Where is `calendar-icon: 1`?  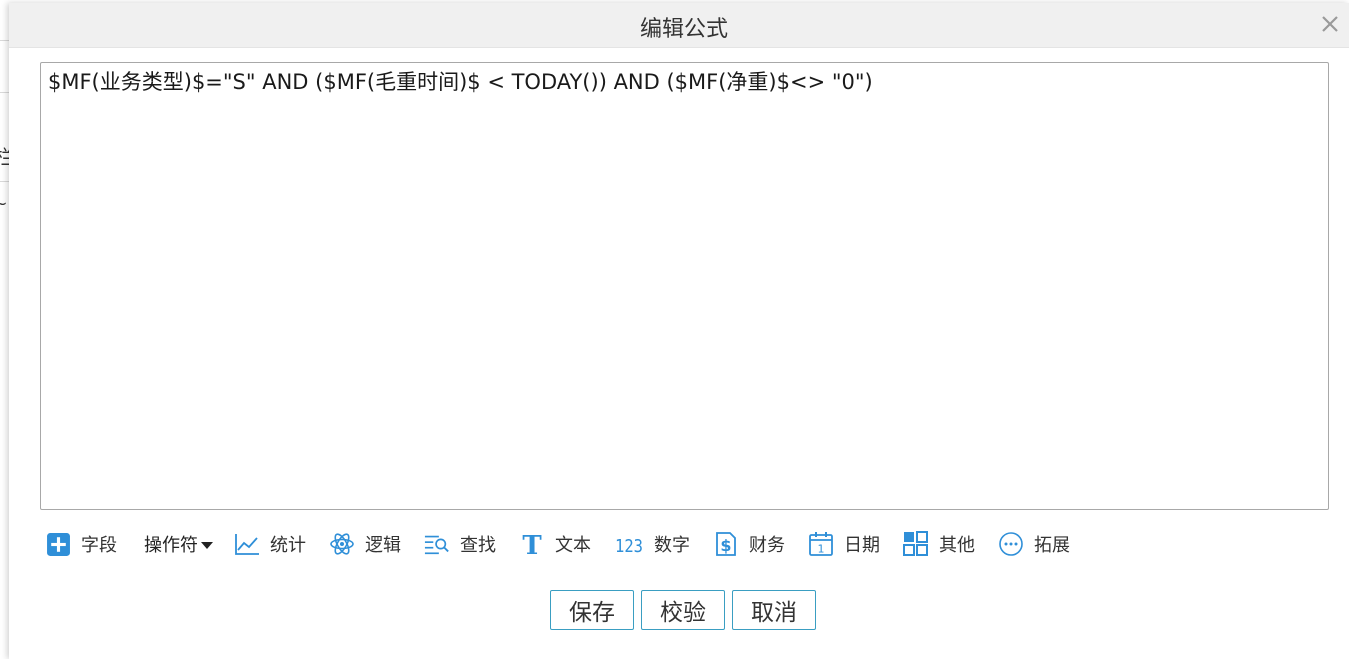 calendar-icon: 1 is located at coordinates (821, 544).